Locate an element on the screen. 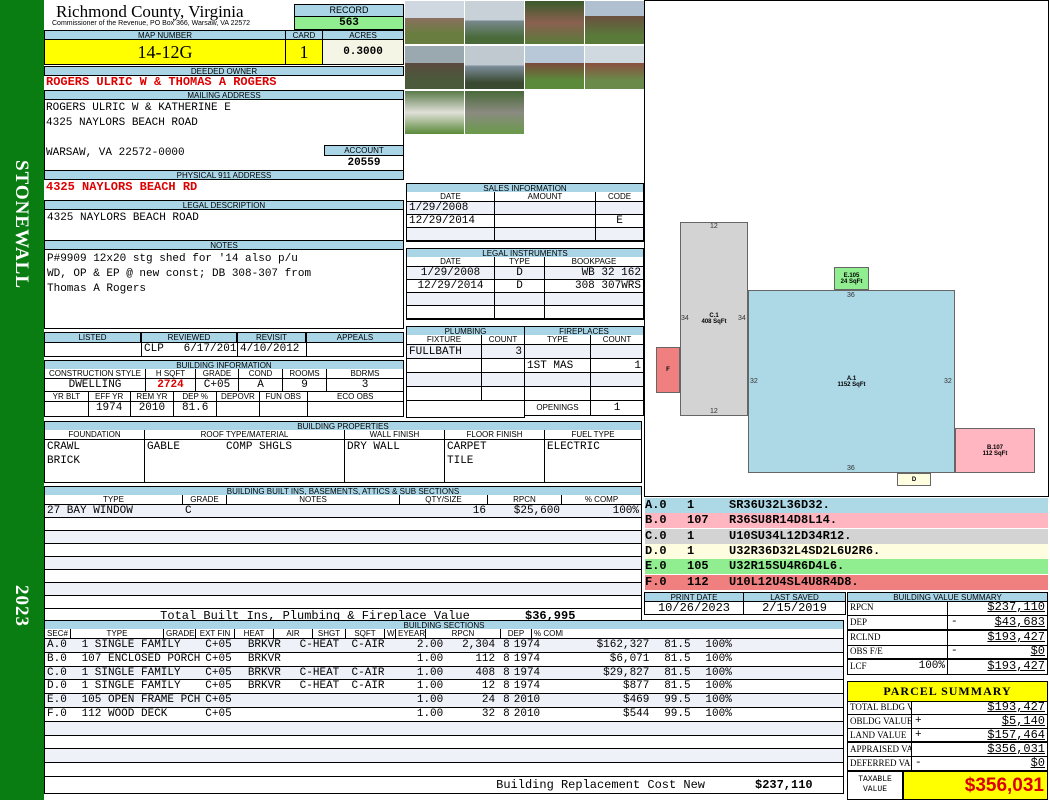  built-in-header: QTY/SIZE is located at coordinates (444, 499).